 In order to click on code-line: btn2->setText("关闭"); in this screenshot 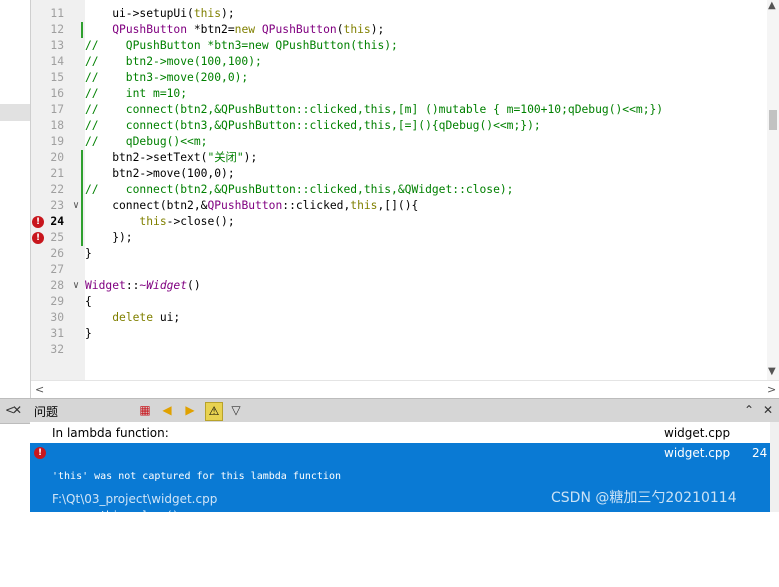, I will do `click(171, 158)`.